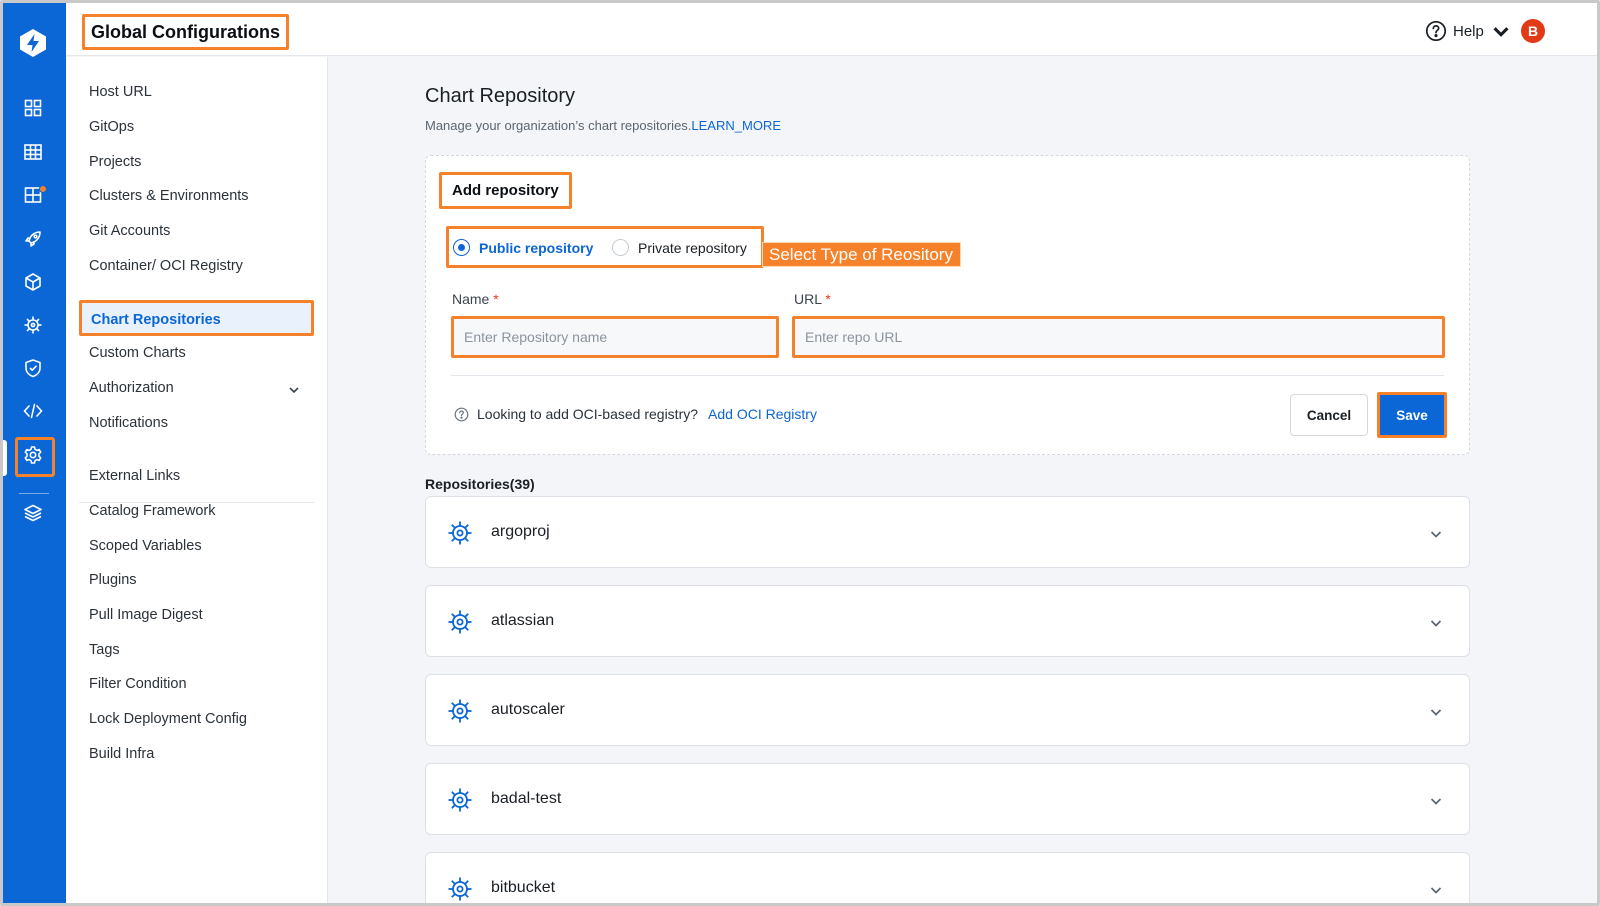  Describe the element at coordinates (33, 108) in the screenshot. I see `overview-grid-icon` at that location.